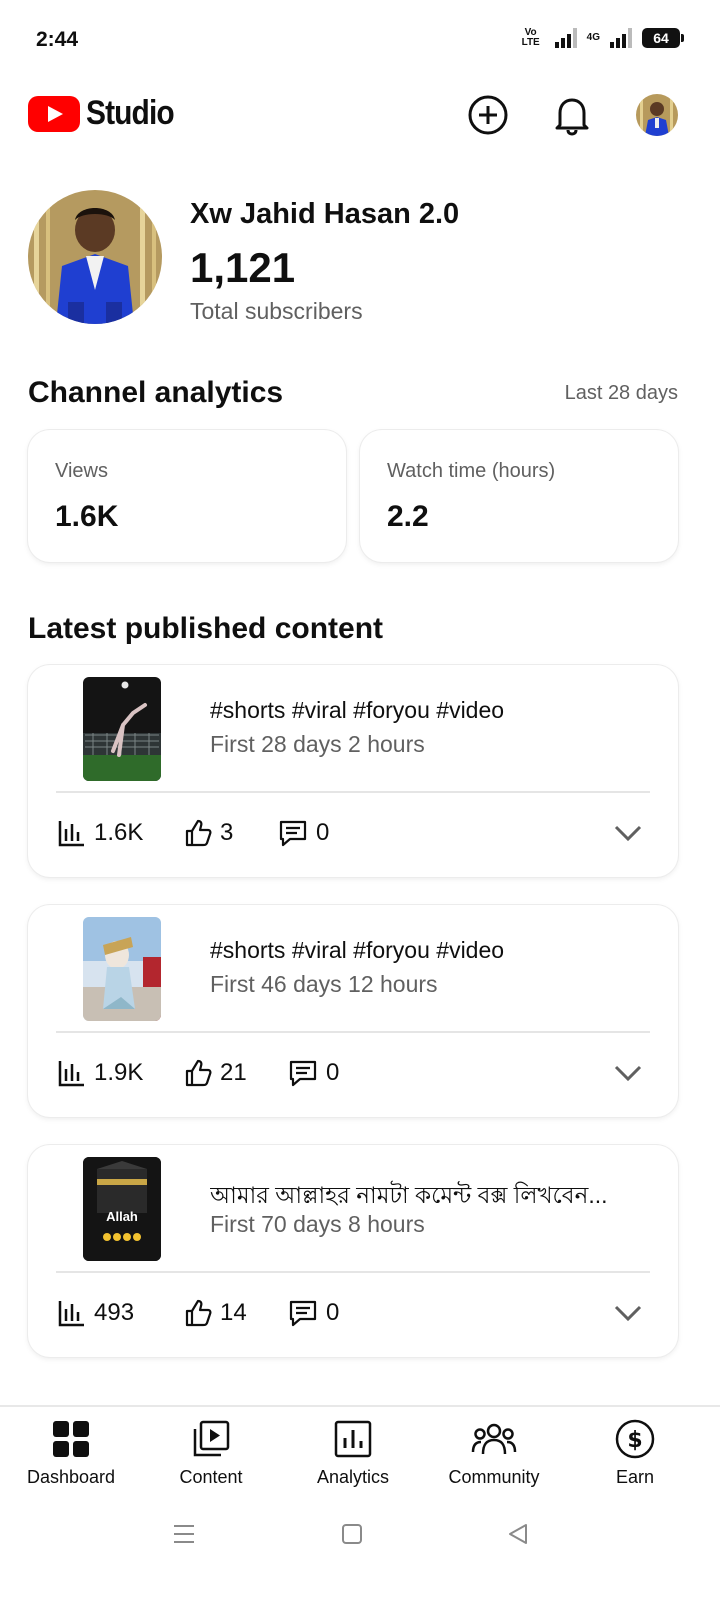 The image size is (720, 1600). I want to click on nav-analytics: Analytics, so click(353, 1452).